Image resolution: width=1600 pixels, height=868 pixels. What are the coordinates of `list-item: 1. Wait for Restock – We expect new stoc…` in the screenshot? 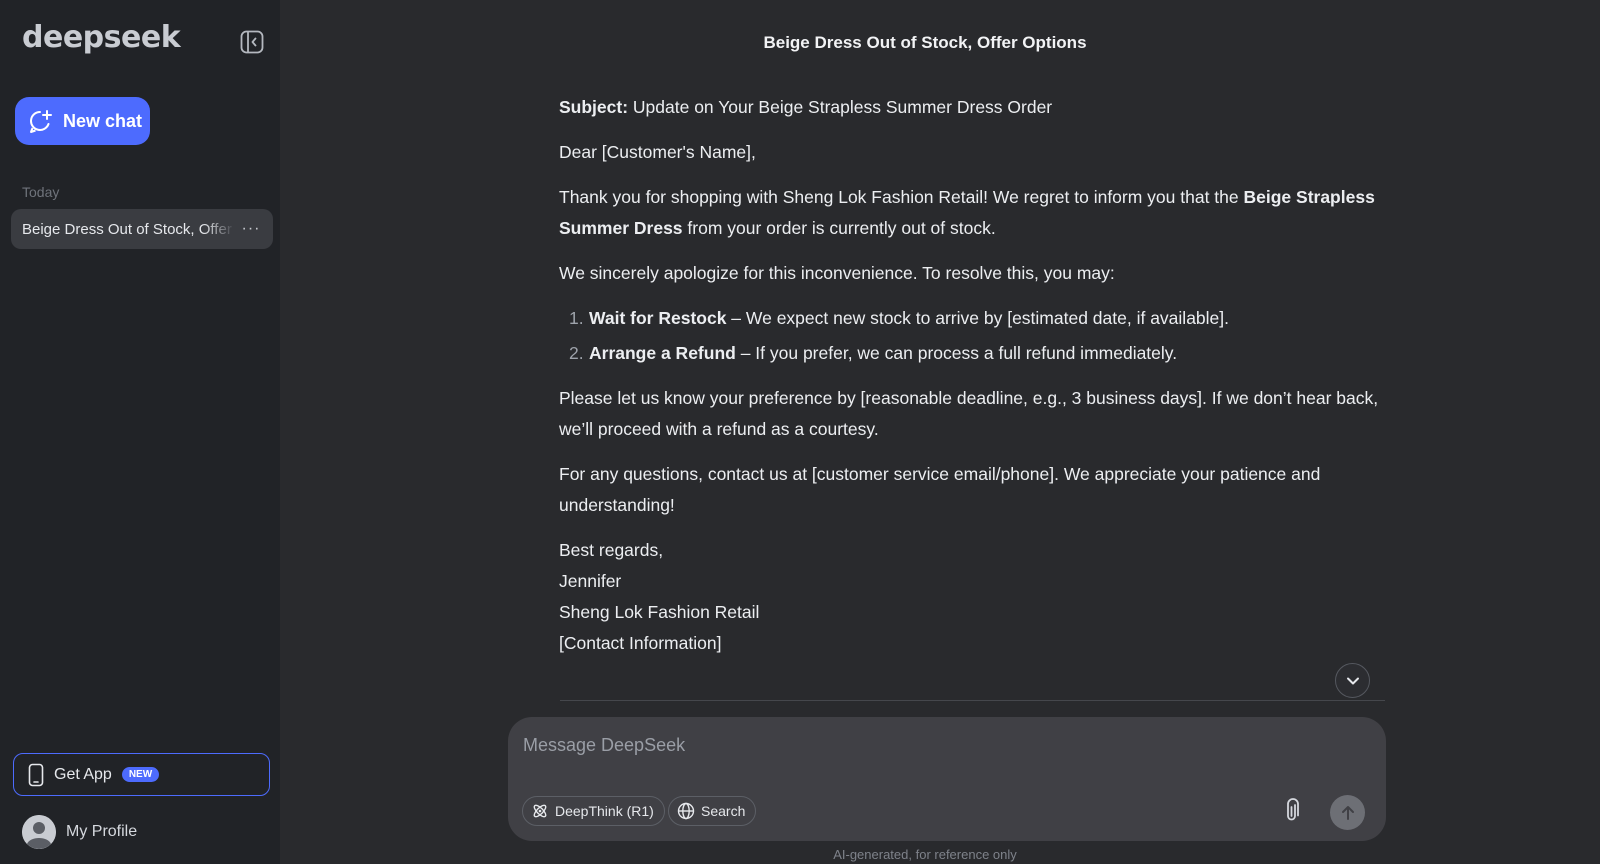 It's located at (979, 318).